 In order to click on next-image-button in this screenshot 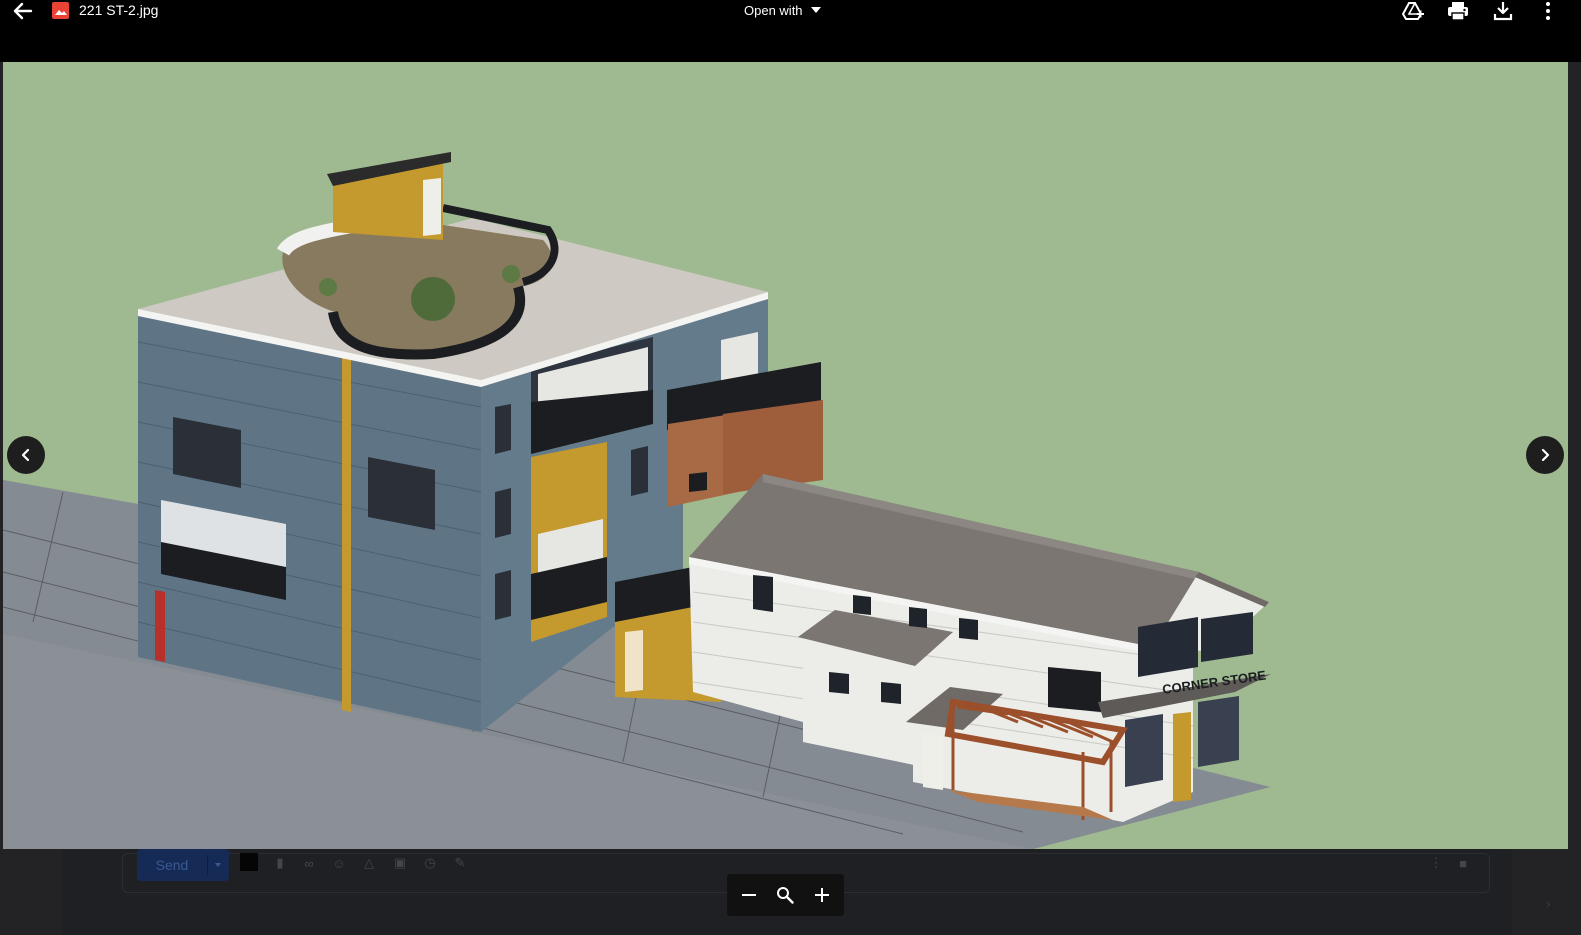, I will do `click(1545, 455)`.